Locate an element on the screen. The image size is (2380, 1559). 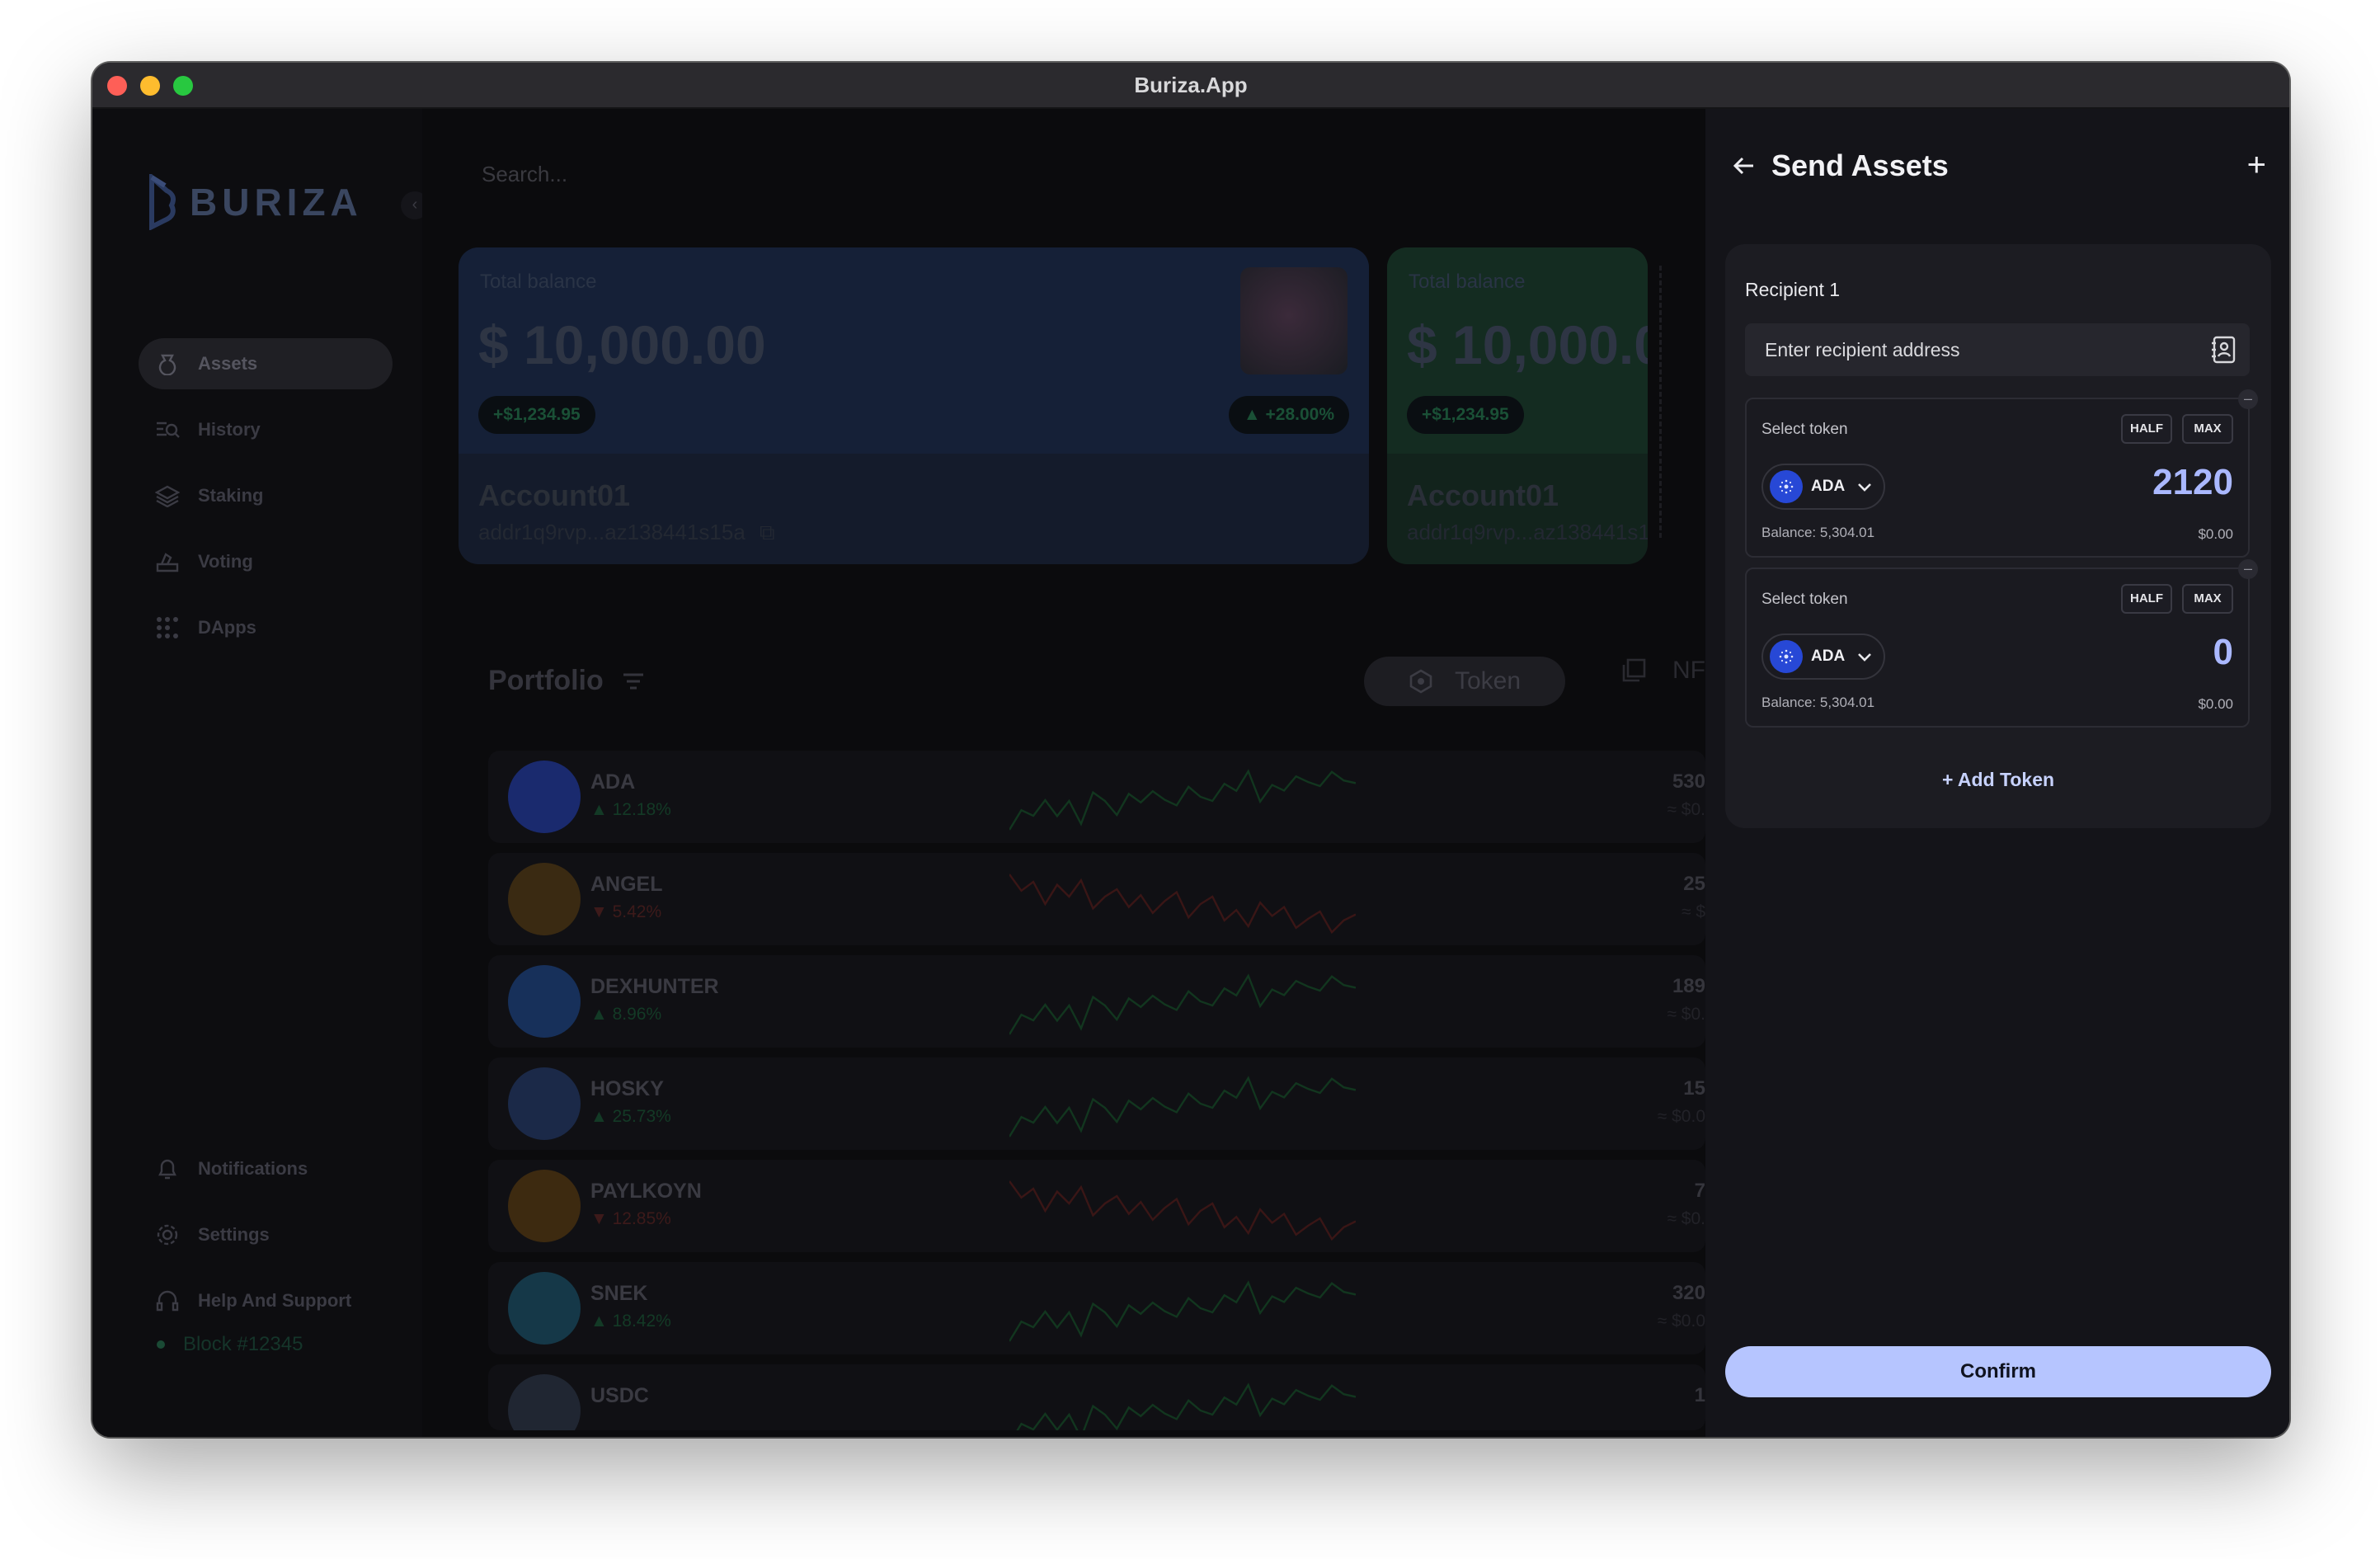
nav-item-voting: Voting is located at coordinates (266, 561).